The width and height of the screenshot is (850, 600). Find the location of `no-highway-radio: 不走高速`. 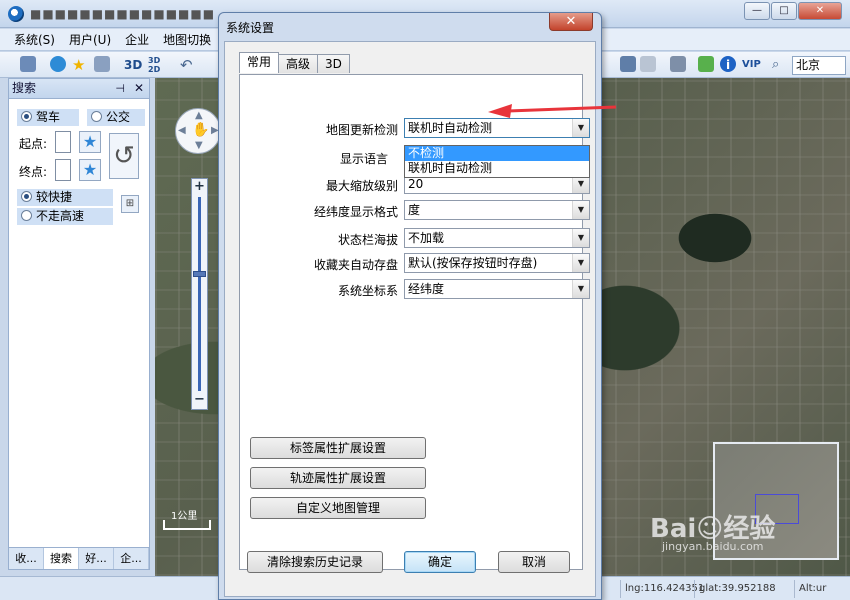

no-highway-radio: 不走高速 is located at coordinates (65, 216).